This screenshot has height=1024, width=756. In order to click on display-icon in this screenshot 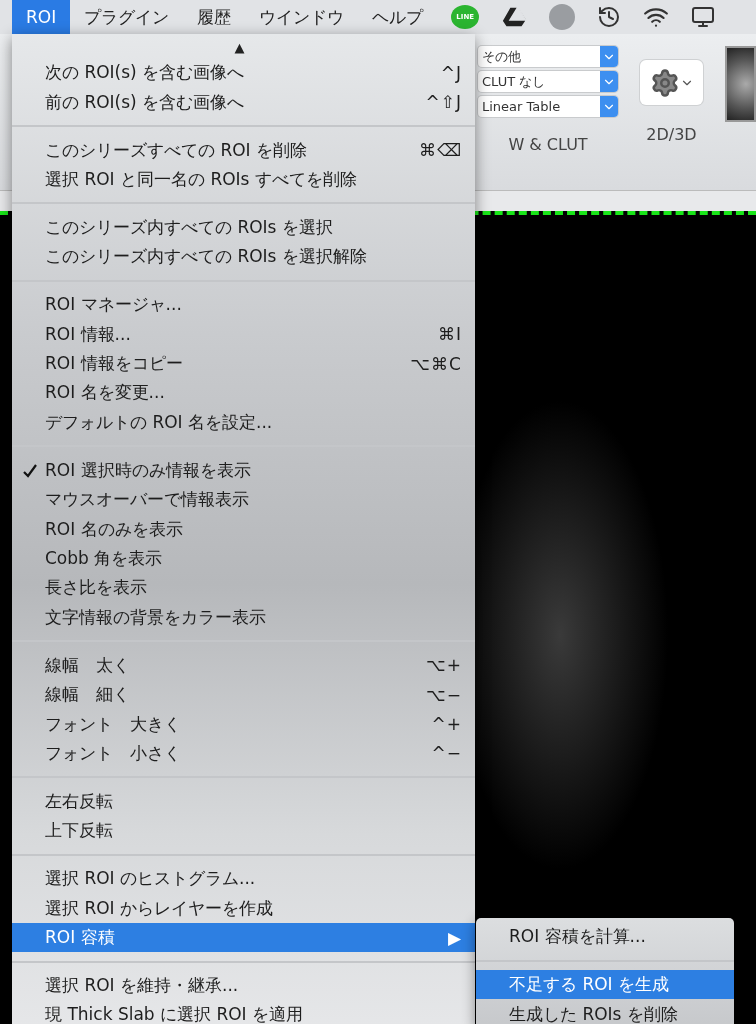, I will do `click(703, 17)`.